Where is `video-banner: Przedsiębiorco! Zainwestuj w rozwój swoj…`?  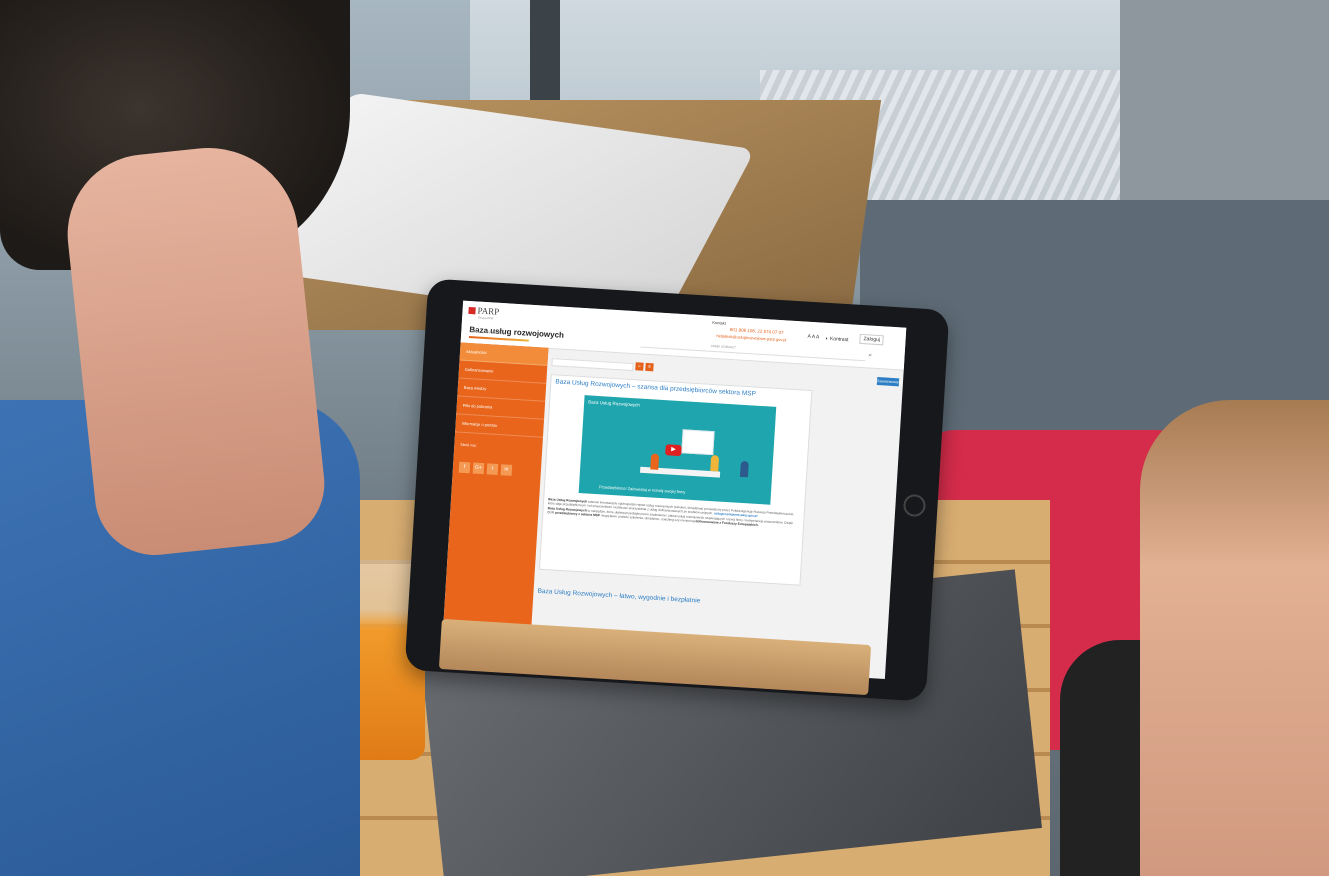 video-banner: Przedsiębiorco! Zainwestuj w rozwój swoj… is located at coordinates (642, 489).